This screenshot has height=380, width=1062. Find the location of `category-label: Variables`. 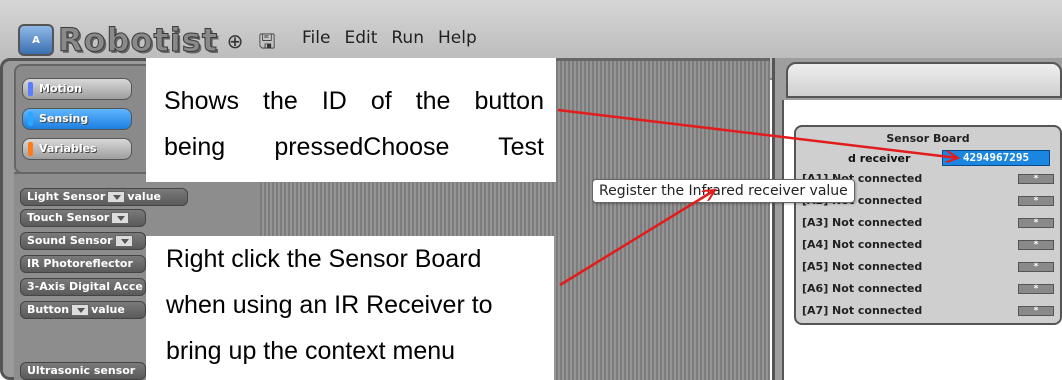

category-label: Variables is located at coordinates (68, 148).